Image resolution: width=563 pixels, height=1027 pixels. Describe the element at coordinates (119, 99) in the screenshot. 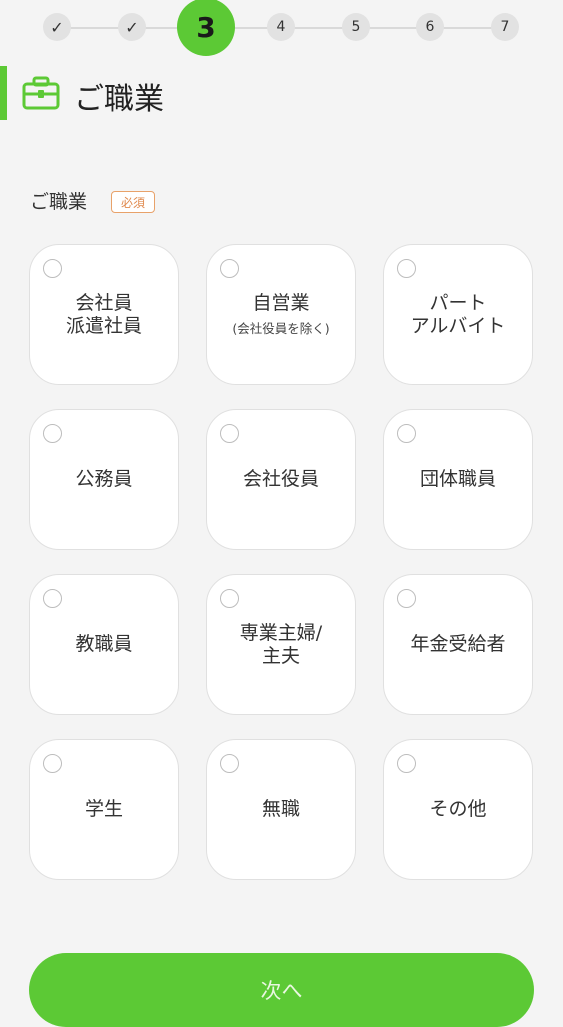

I see `page-title: ご職業` at that location.